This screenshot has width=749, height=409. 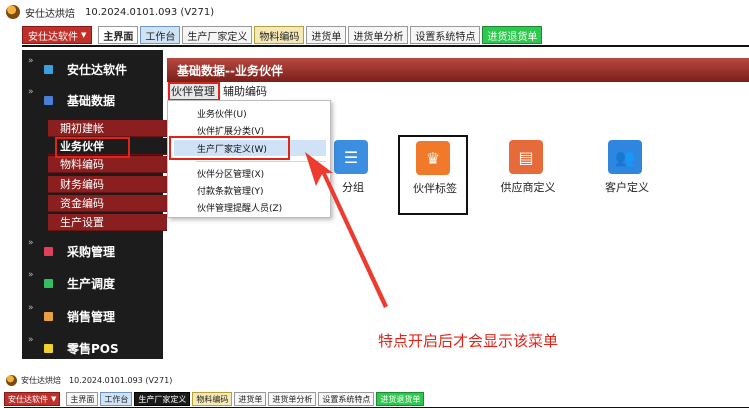 What do you see at coordinates (351, 157) in the screenshot?
I see `list-icon: ☰` at bounding box center [351, 157].